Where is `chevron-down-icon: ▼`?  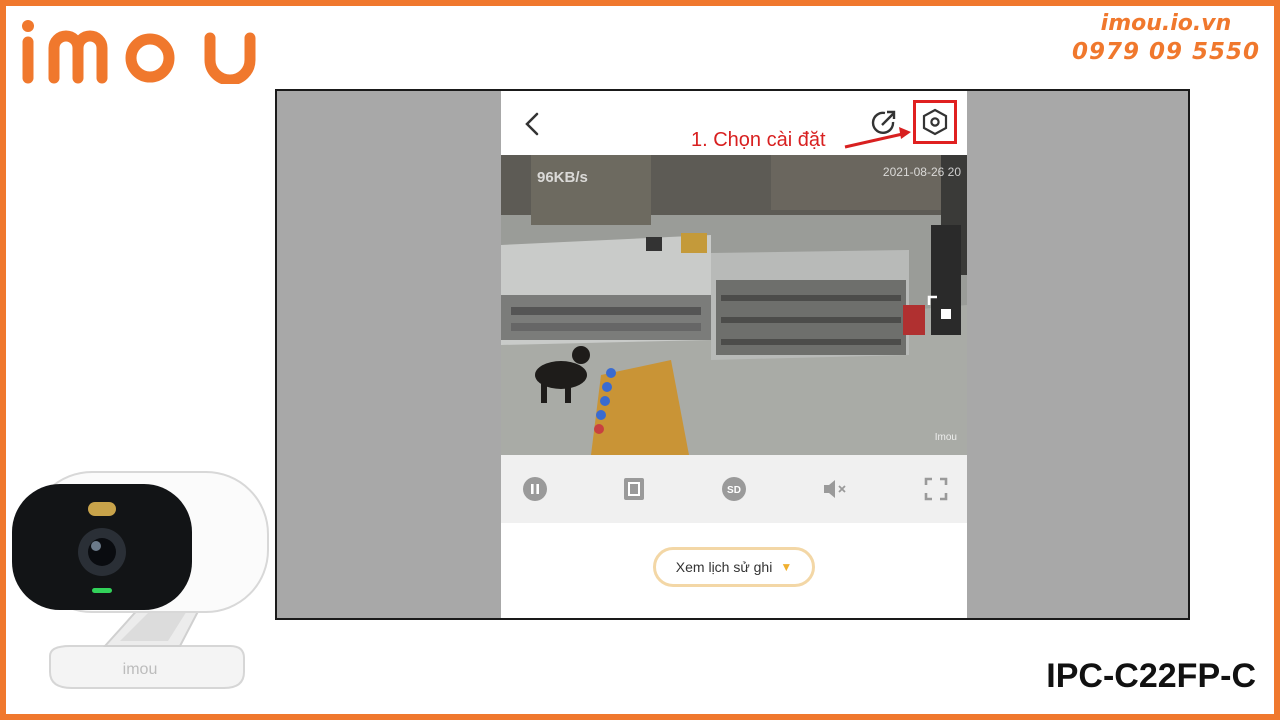 chevron-down-icon: ▼ is located at coordinates (786, 567).